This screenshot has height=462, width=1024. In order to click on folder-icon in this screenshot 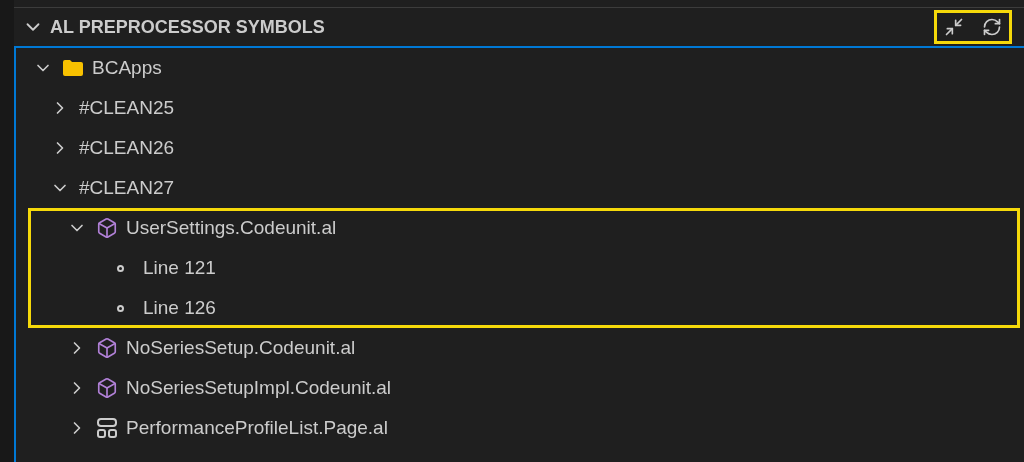, I will do `click(73, 68)`.